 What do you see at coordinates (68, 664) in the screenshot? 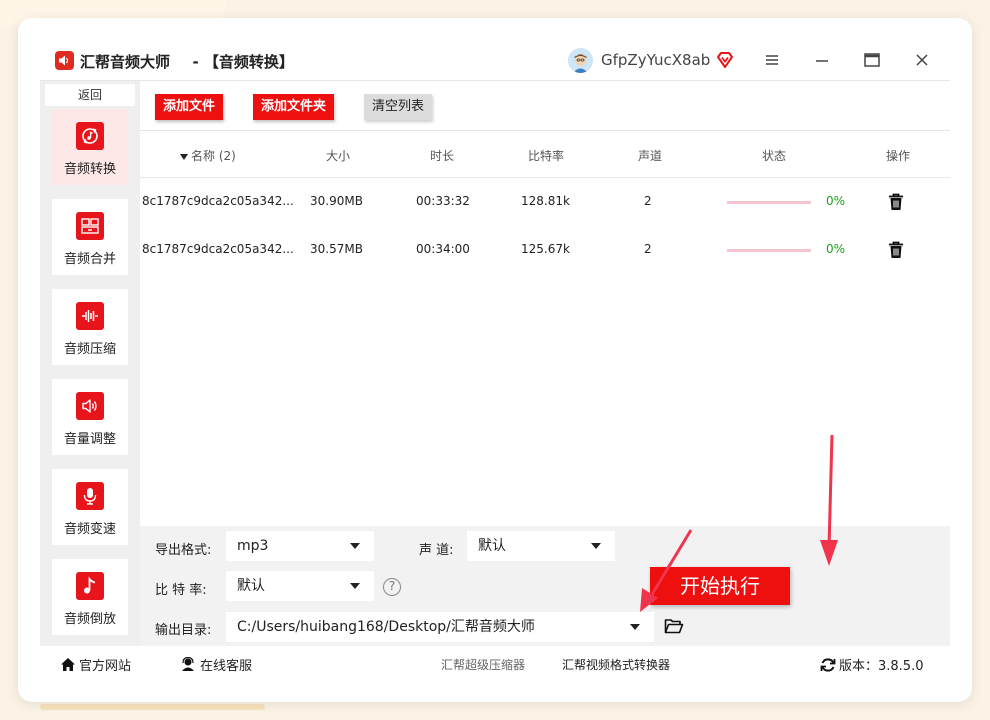
I see `home-icon` at bounding box center [68, 664].